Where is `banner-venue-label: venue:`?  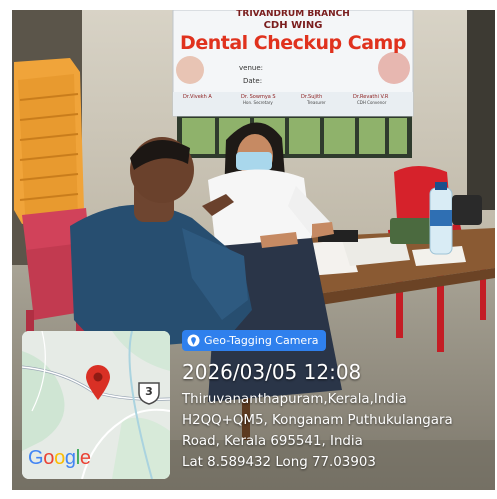
banner-venue-label: venue: is located at coordinates (251, 68).